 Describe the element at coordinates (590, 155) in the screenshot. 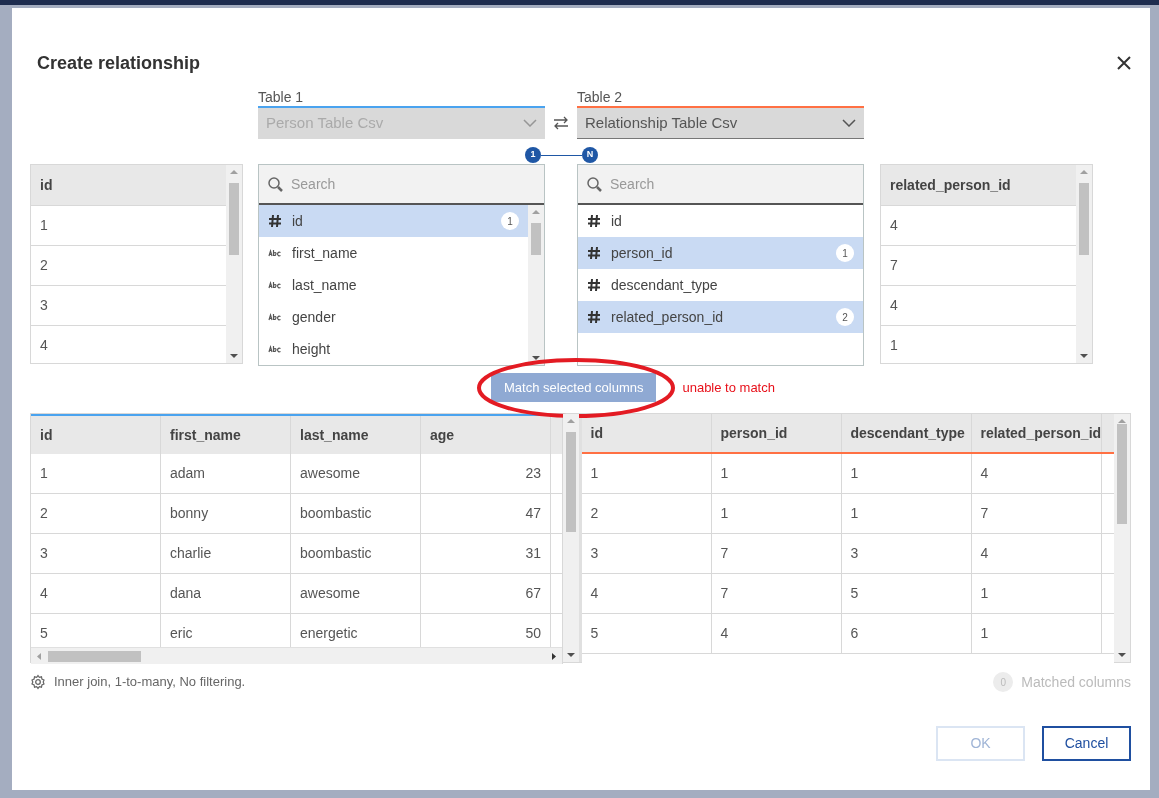

I see `cardinality-badge: N` at that location.